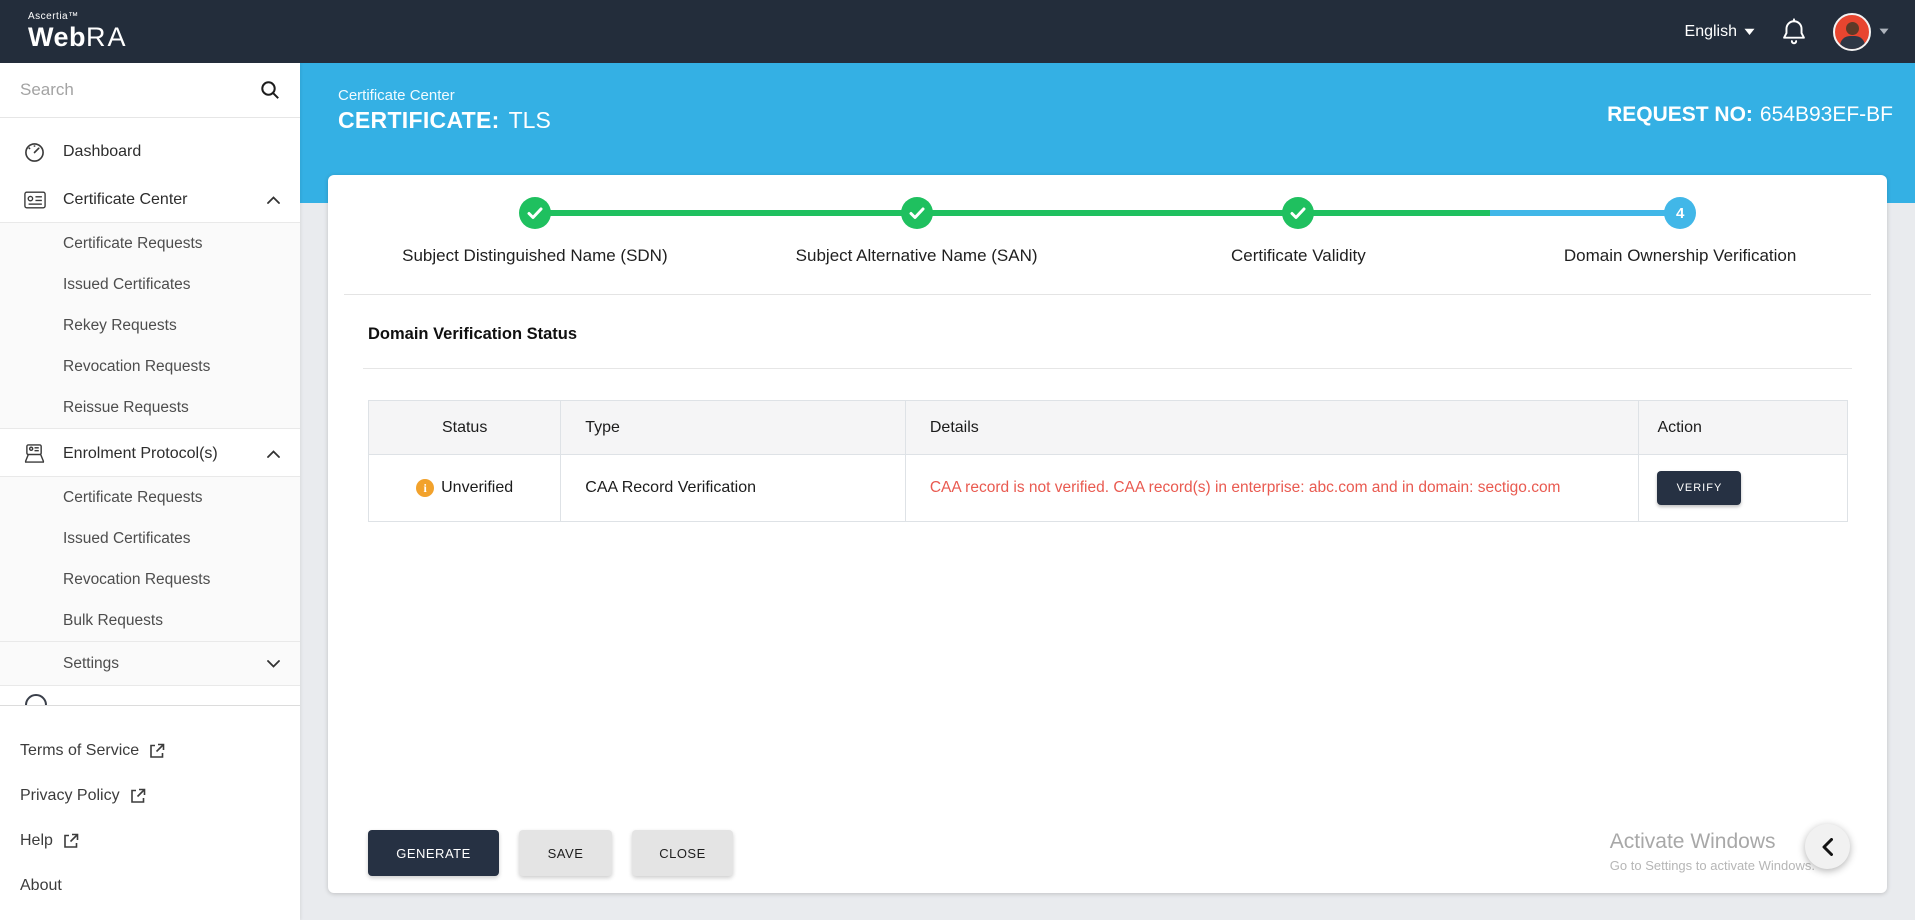 This screenshot has width=1915, height=920. I want to click on sidebar-item-enrolment-protocols: Enrolment Protocol(s), so click(150, 454).